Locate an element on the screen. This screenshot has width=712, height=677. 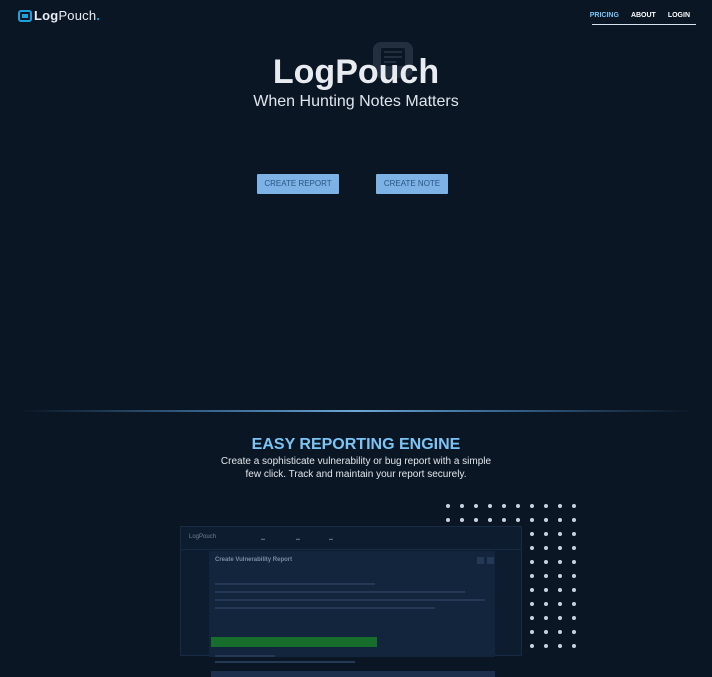
create-note-button: CREATE NOTE is located at coordinates (412, 184).